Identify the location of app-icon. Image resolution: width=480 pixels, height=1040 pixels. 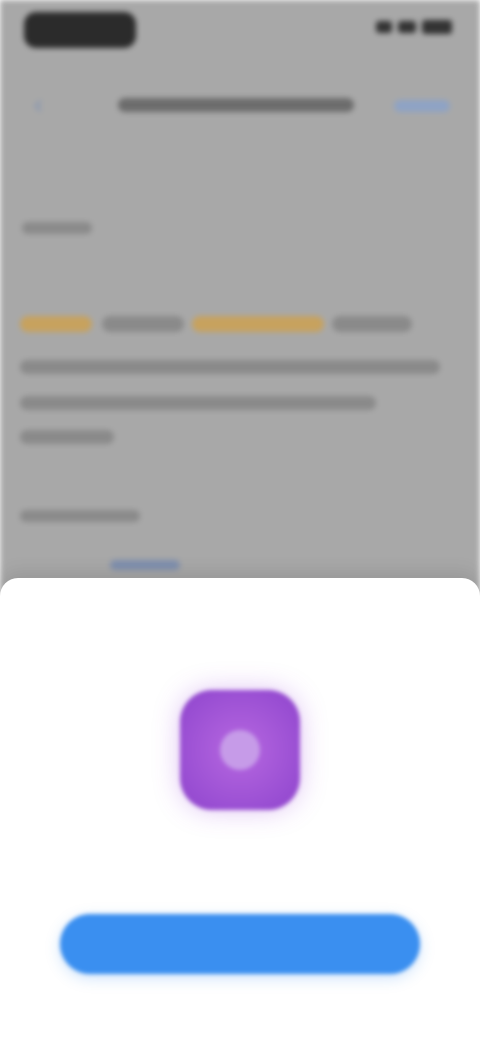
(240, 750).